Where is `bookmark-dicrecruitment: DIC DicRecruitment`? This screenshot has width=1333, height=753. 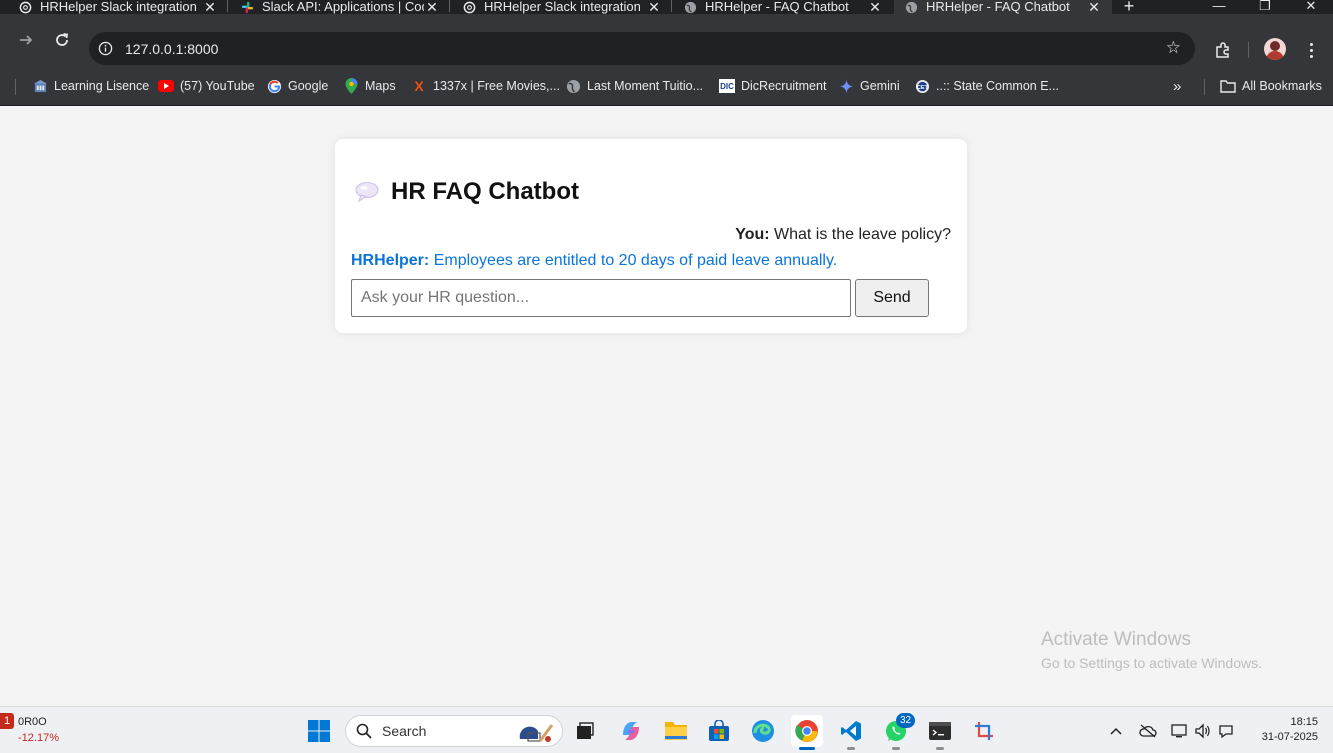
bookmark-dicrecruitment: DIC DicRecruitment is located at coordinates (772, 86).